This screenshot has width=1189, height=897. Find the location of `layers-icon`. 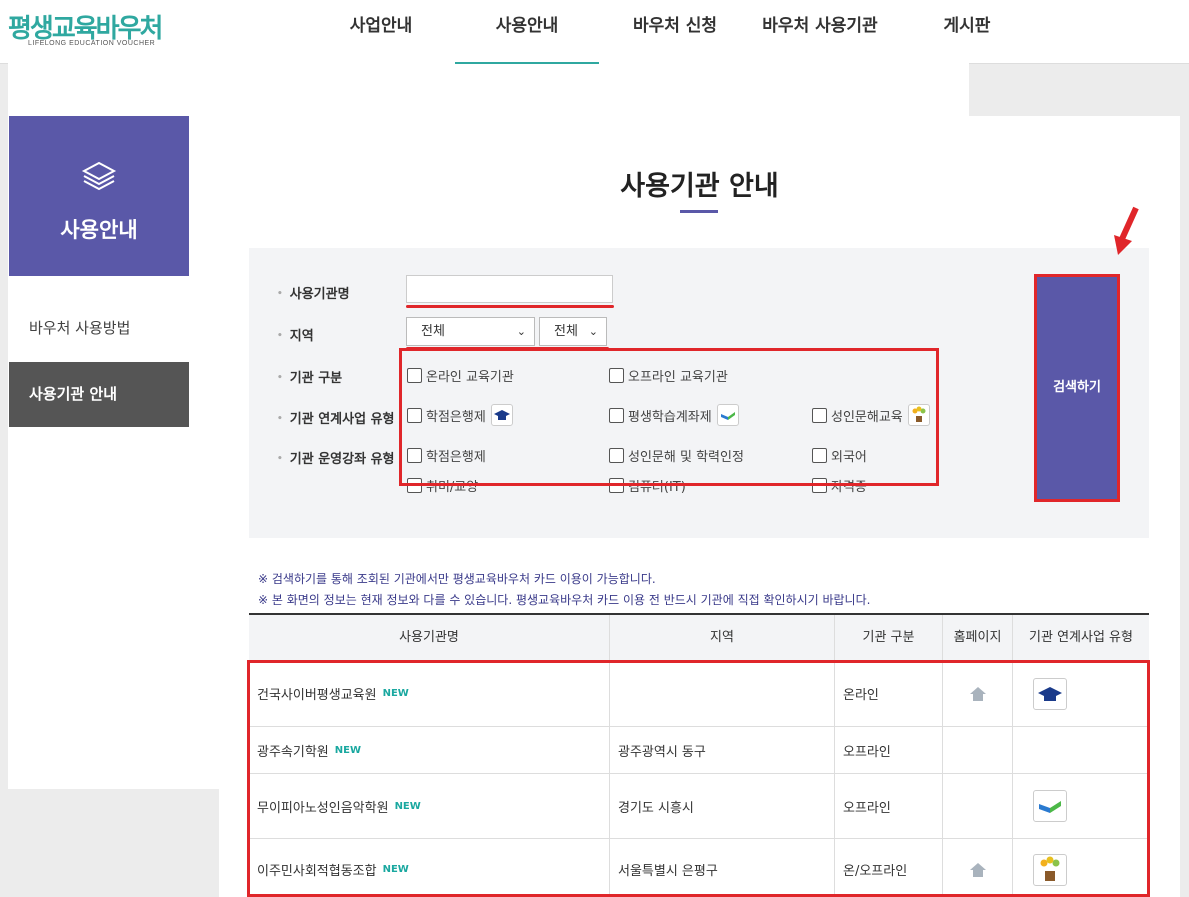

layers-icon is located at coordinates (99, 176).